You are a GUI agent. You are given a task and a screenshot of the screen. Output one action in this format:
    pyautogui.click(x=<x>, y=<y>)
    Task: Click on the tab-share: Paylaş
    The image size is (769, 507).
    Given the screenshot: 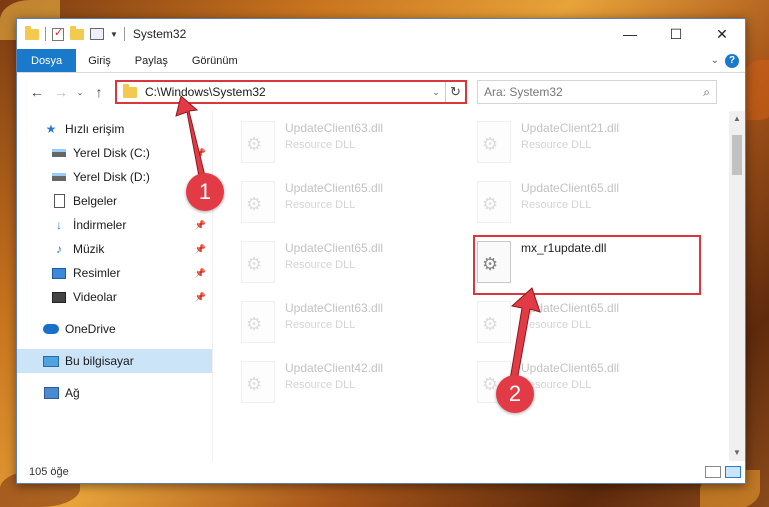 What is the action you would take?
    pyautogui.click(x=151, y=60)
    